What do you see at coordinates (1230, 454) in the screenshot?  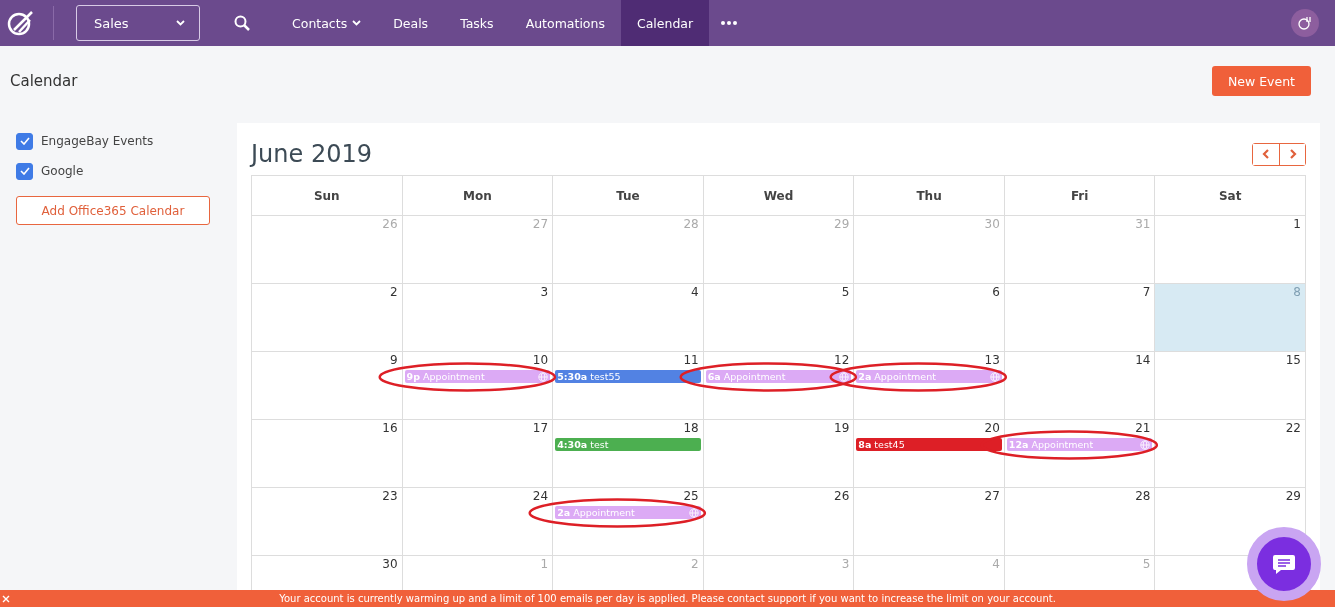 I see `day-cell: 22` at bounding box center [1230, 454].